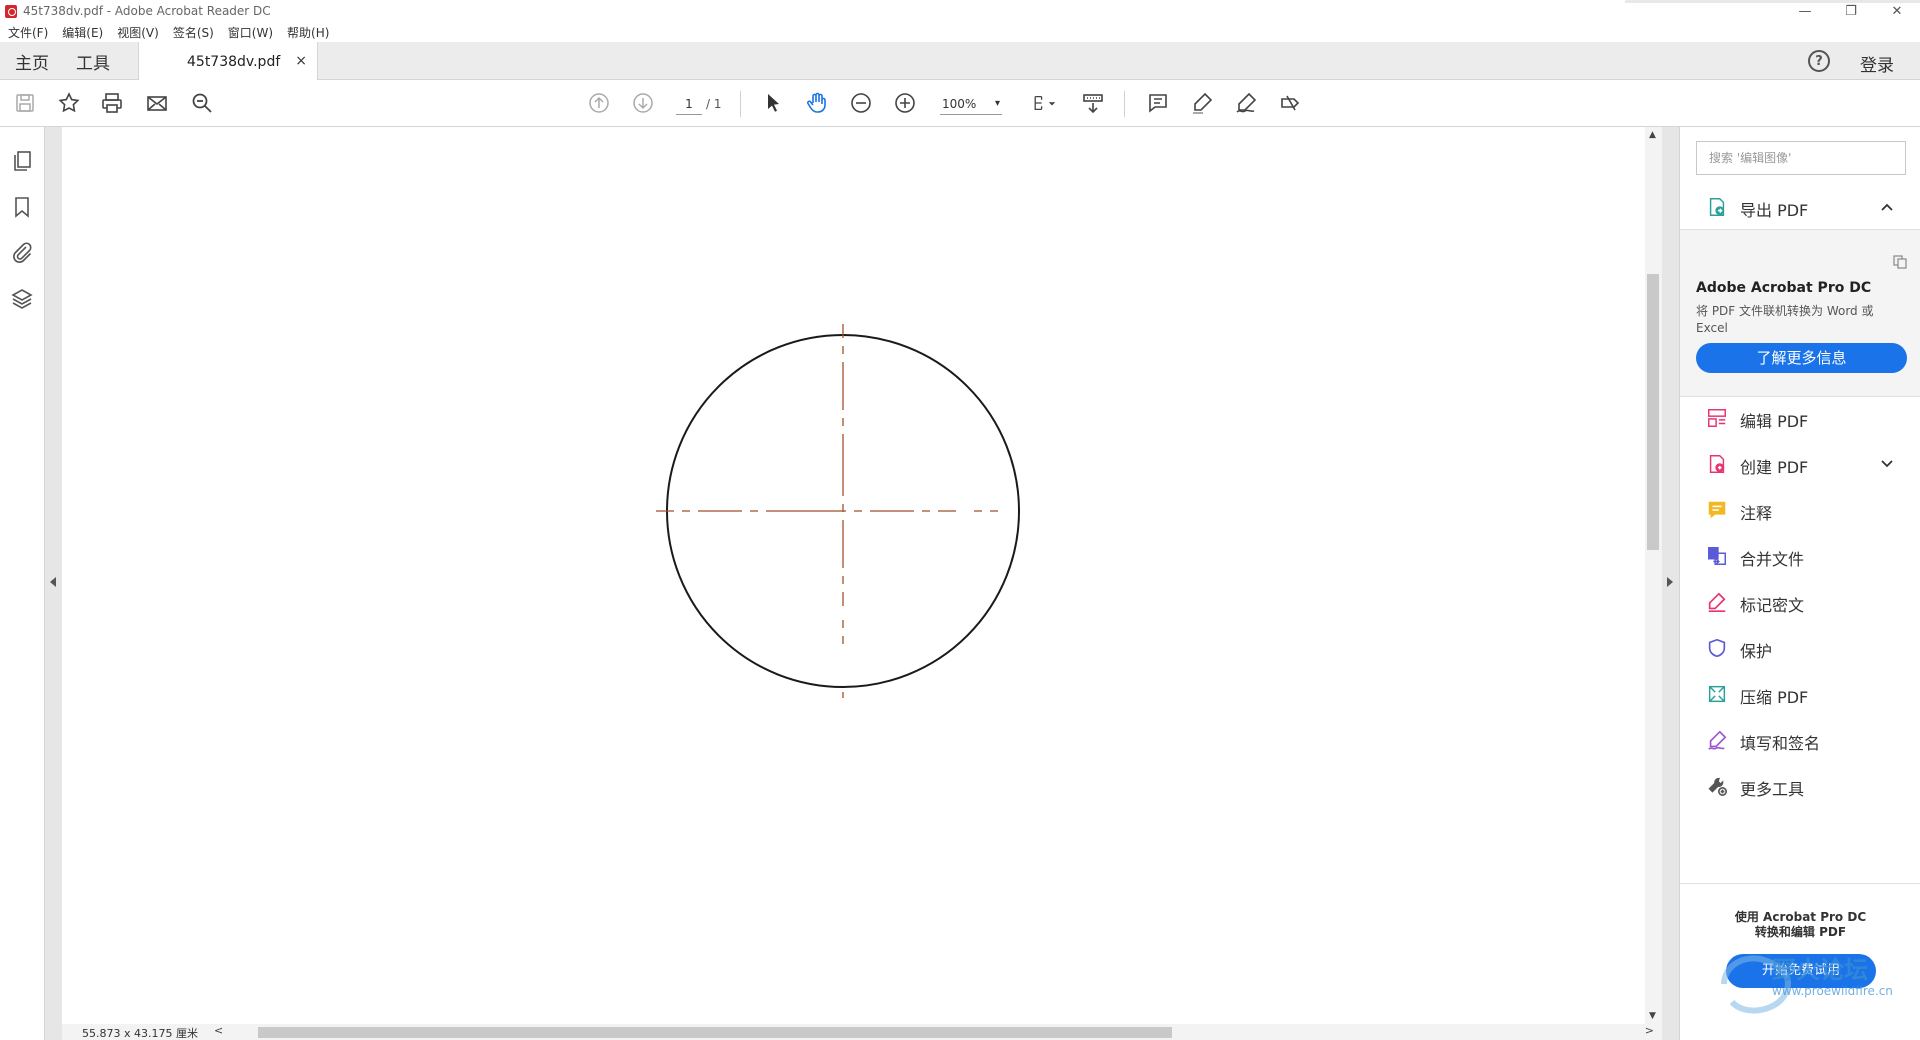 The image size is (1920, 1040). What do you see at coordinates (22, 299) in the screenshot?
I see `layers-icon` at bounding box center [22, 299].